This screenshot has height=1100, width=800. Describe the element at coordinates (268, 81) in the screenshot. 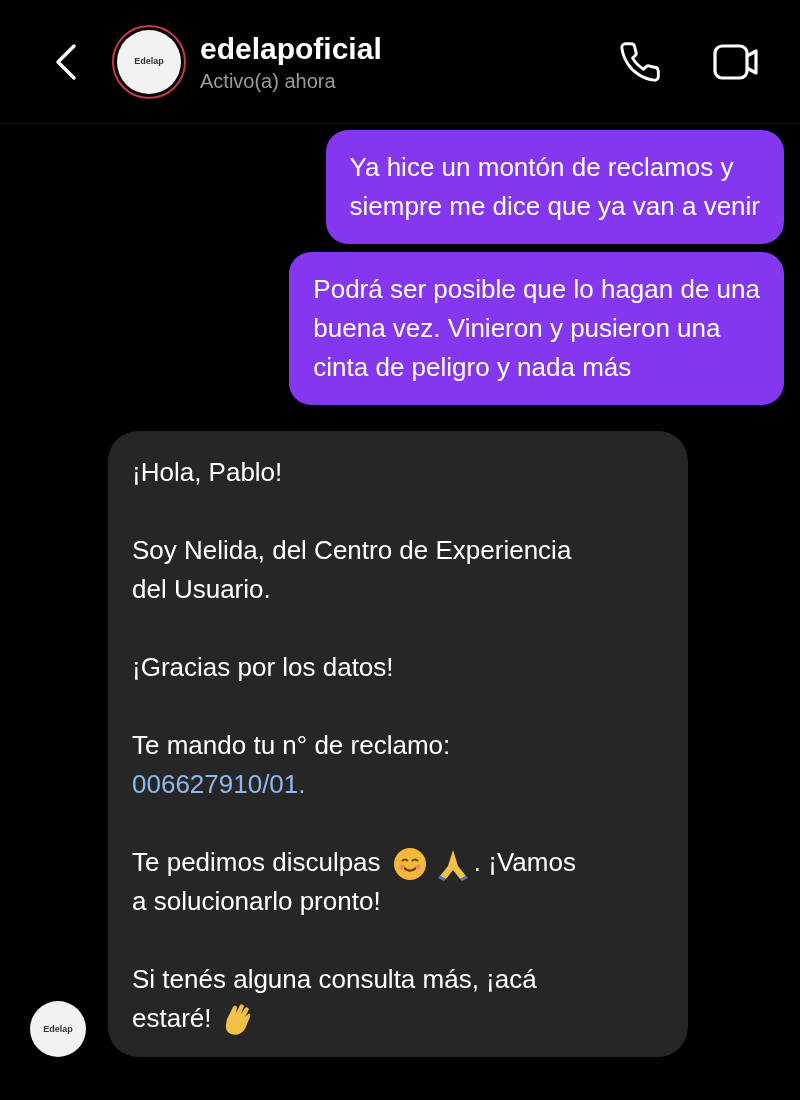

I see `status-text: Activo(a) ahora` at that location.